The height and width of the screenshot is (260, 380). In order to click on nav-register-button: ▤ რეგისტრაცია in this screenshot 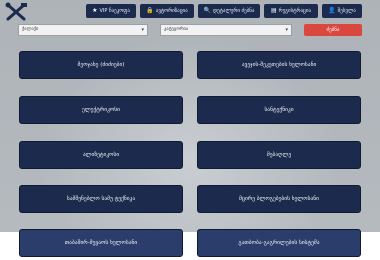, I will do `click(291, 11)`.